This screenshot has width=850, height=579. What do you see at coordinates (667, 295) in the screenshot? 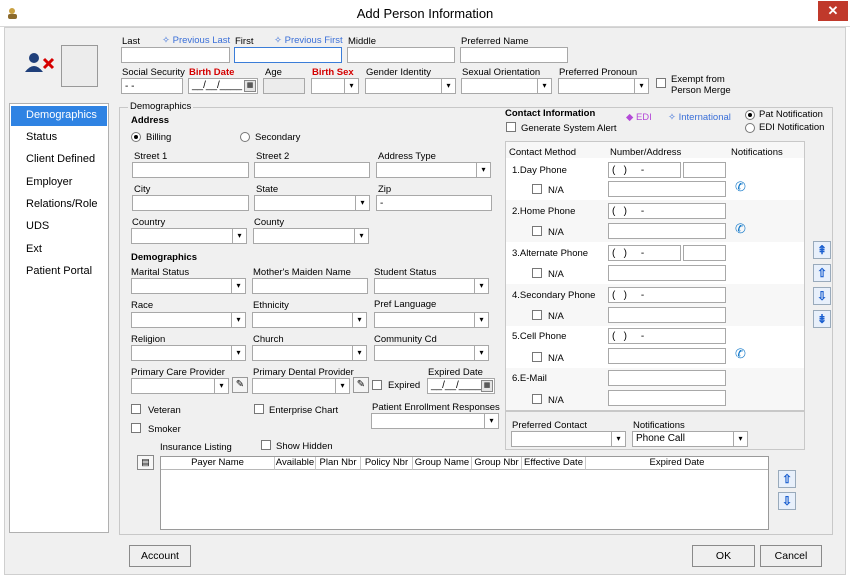
I see `secondary-phone-input` at bounding box center [667, 295].